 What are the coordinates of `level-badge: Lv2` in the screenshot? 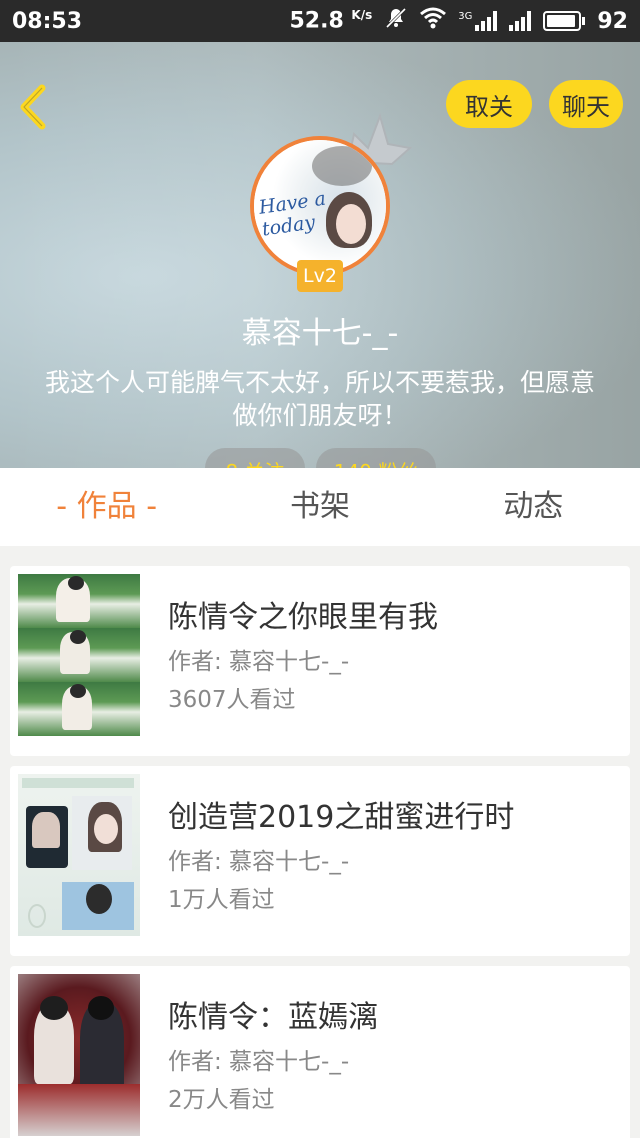 It's located at (320, 276).